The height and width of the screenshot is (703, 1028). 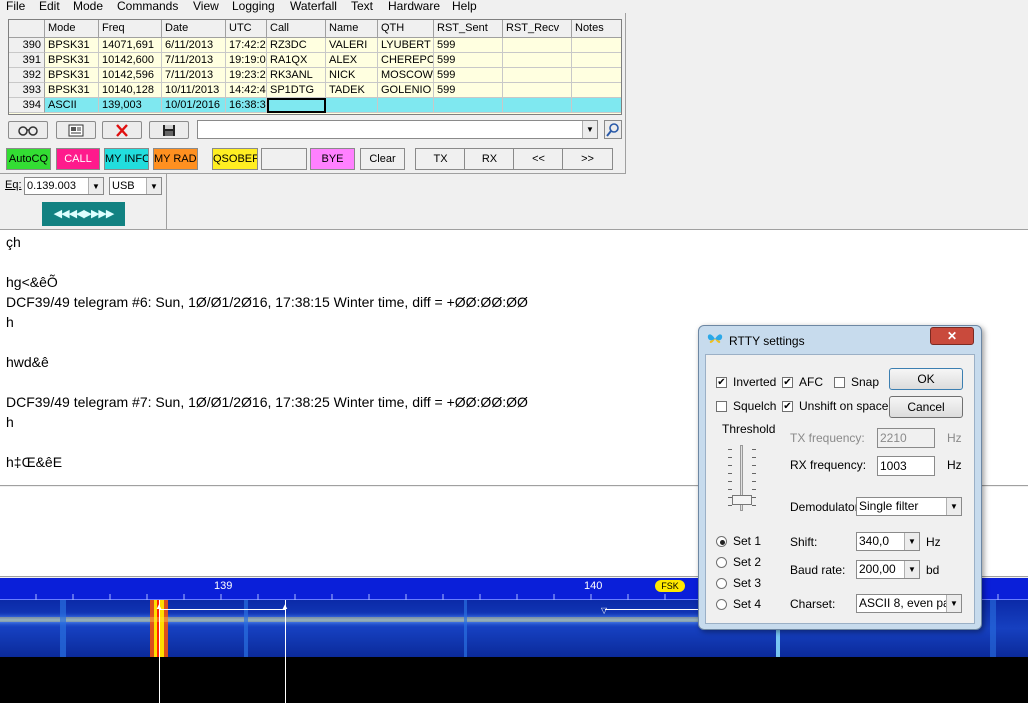 I want to click on inverted-checkbox: ✔, so click(x=721, y=382).